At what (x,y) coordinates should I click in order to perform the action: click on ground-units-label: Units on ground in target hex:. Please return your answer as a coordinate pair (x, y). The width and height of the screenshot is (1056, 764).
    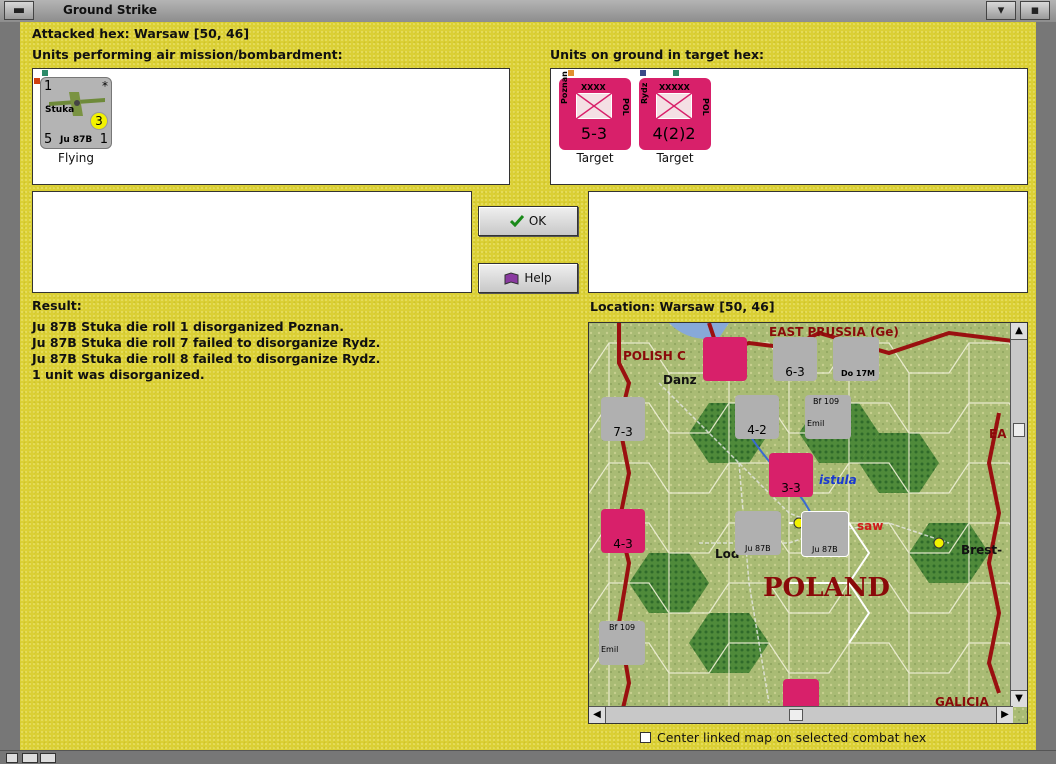
    Looking at the image, I should click on (657, 54).